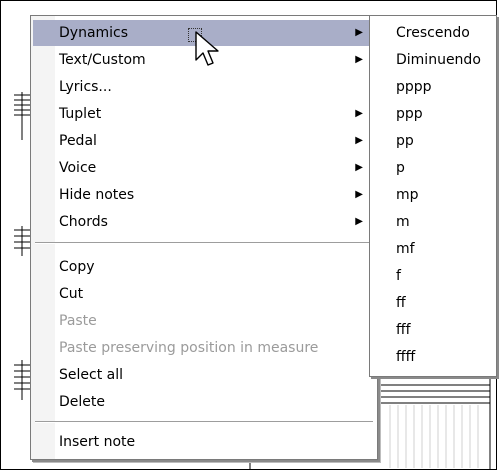 The image size is (499, 472). What do you see at coordinates (83, 222) in the screenshot?
I see `menu-item-label: Chords` at bounding box center [83, 222].